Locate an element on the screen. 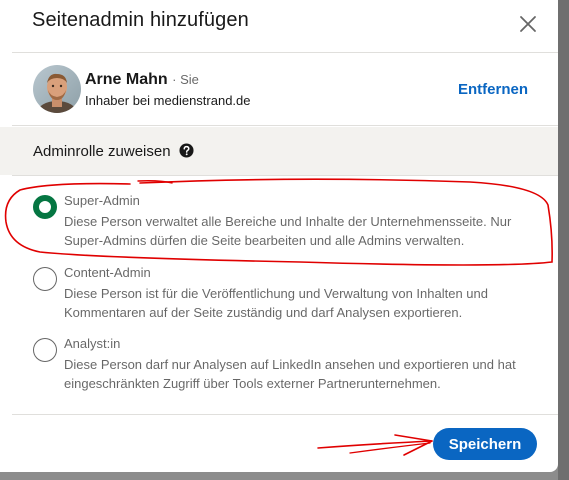 Image resolution: width=569 pixels, height=480 pixels. remove-button: Entfernen is located at coordinates (493, 89).